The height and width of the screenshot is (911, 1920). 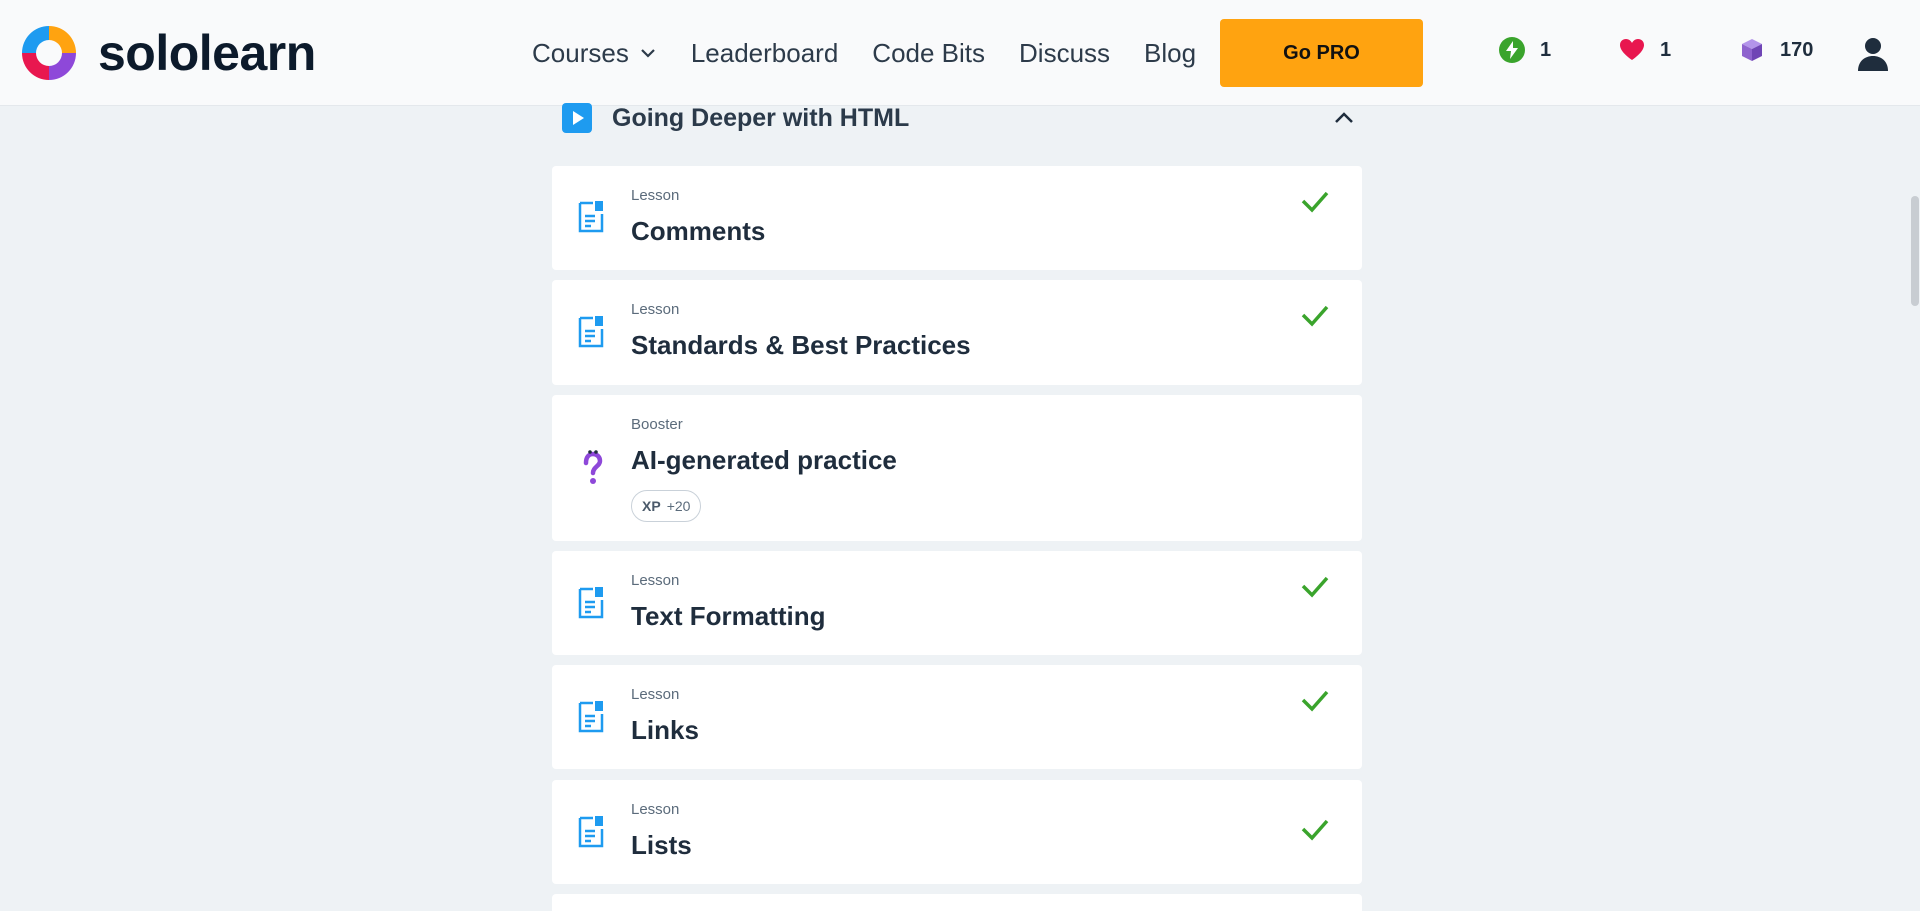 What do you see at coordinates (593, 467) in the screenshot?
I see `question-mark-icon` at bounding box center [593, 467].